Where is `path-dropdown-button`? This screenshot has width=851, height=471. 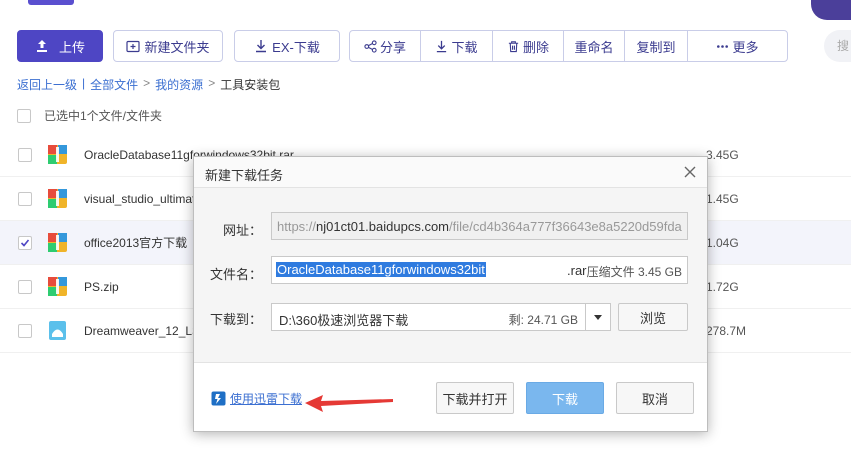
path-dropdown-button is located at coordinates (597, 317).